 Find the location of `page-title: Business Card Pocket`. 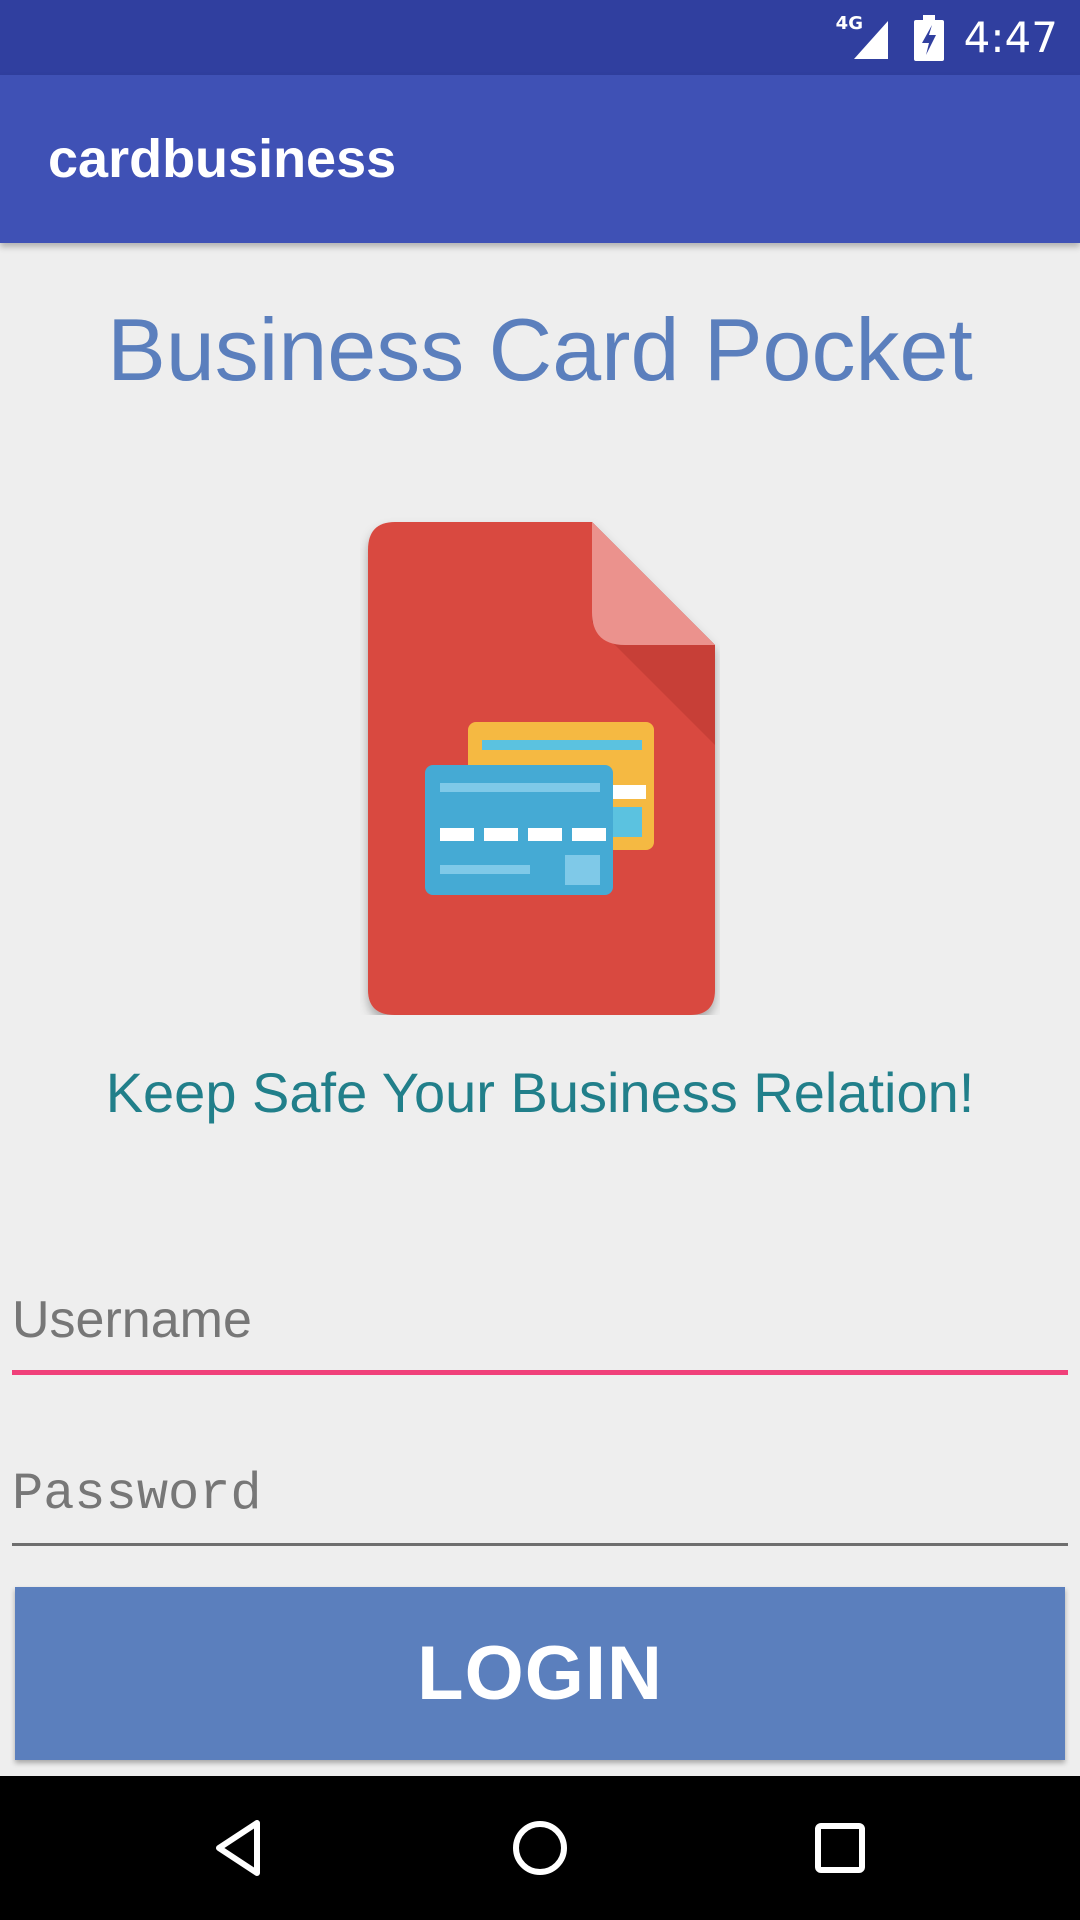

page-title: Business Card Pocket is located at coordinates (540, 349).